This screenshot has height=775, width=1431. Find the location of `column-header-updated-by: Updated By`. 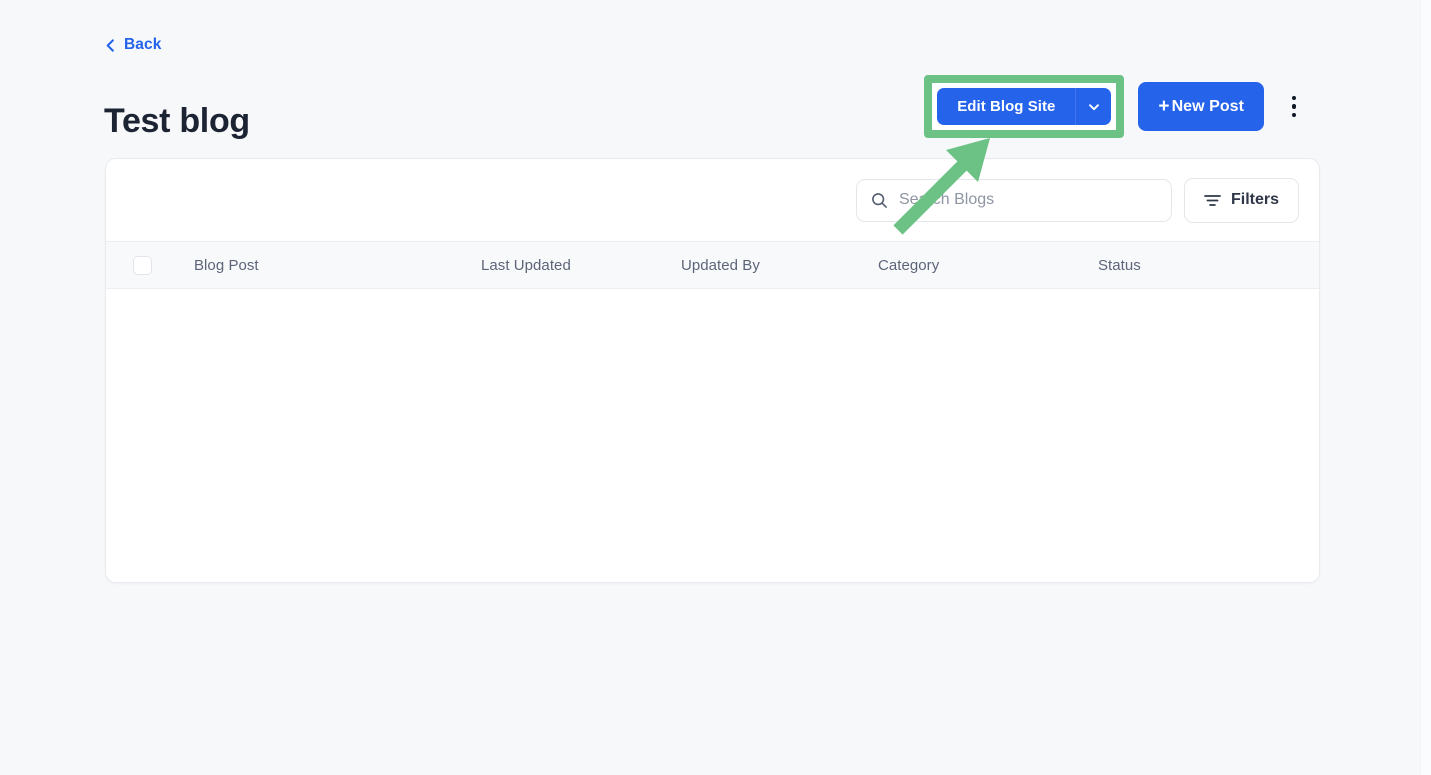

column-header-updated-by: Updated By is located at coordinates (779, 265).